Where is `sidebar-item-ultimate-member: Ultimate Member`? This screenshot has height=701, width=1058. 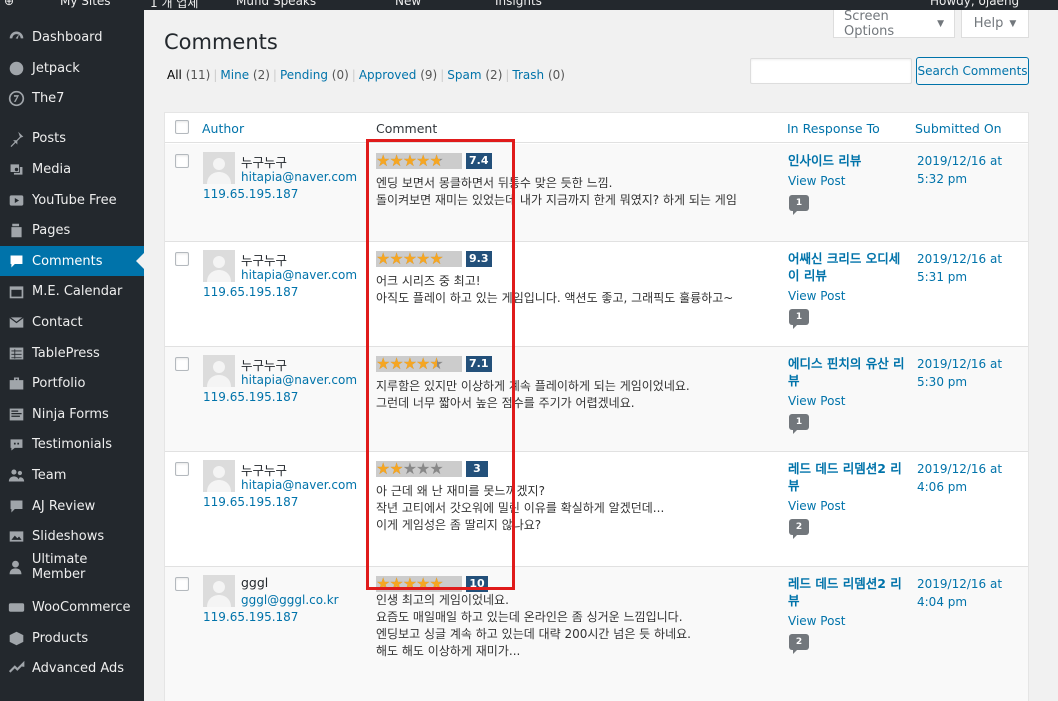
sidebar-item-ultimate-member: Ultimate Member is located at coordinates (72, 567).